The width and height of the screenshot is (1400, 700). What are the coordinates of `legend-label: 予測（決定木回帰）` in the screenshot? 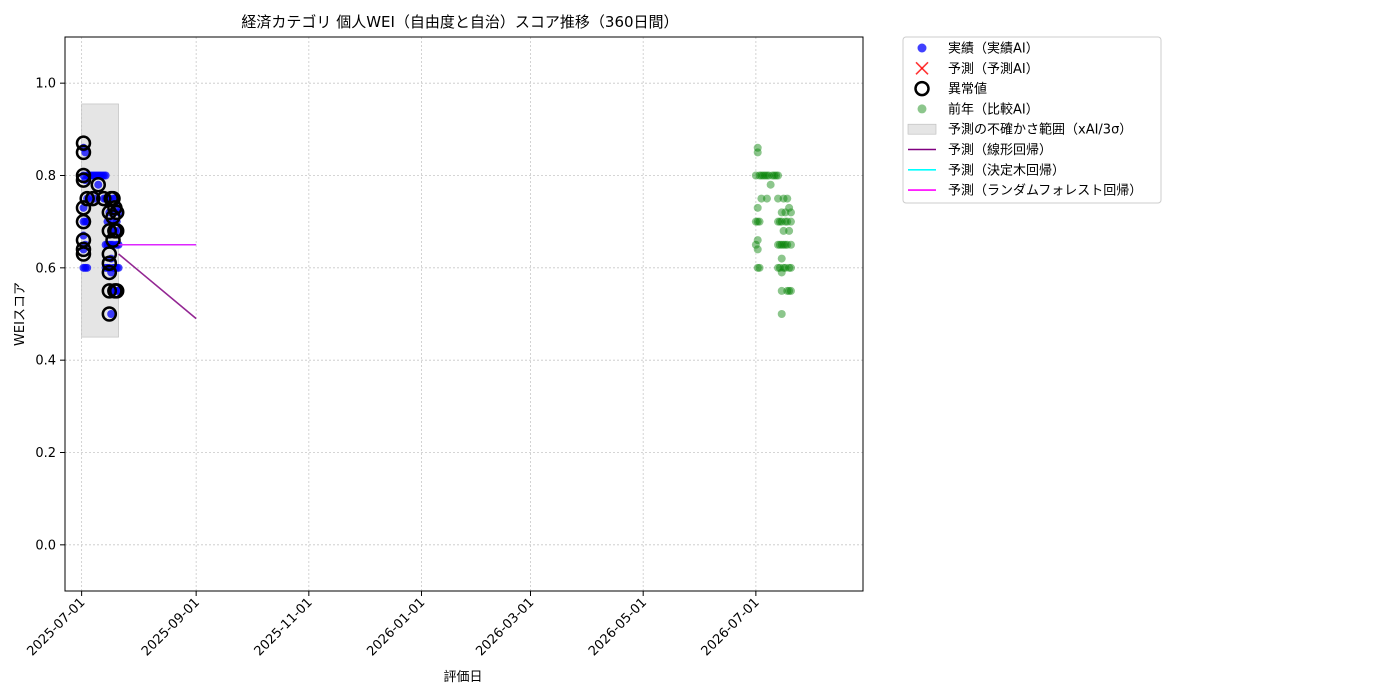 It's located at (1006, 170).